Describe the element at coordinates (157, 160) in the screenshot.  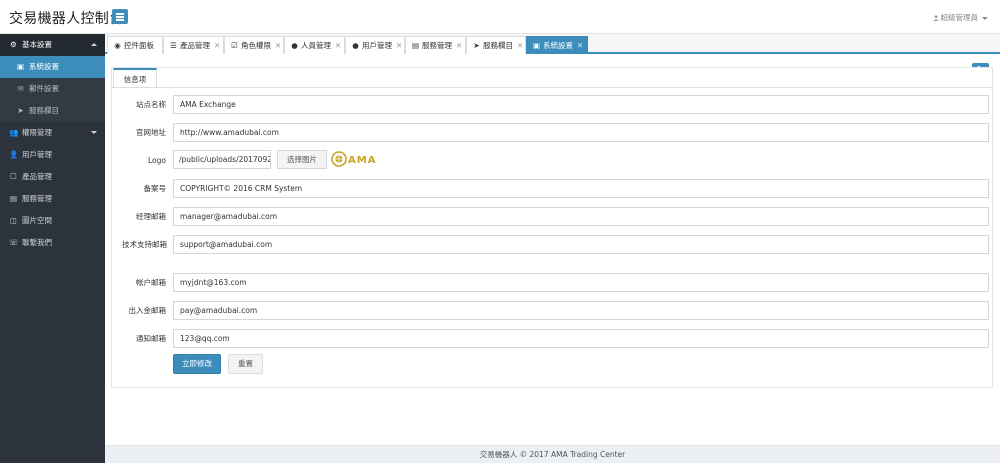
I see `field-label-logo: Logo` at that location.